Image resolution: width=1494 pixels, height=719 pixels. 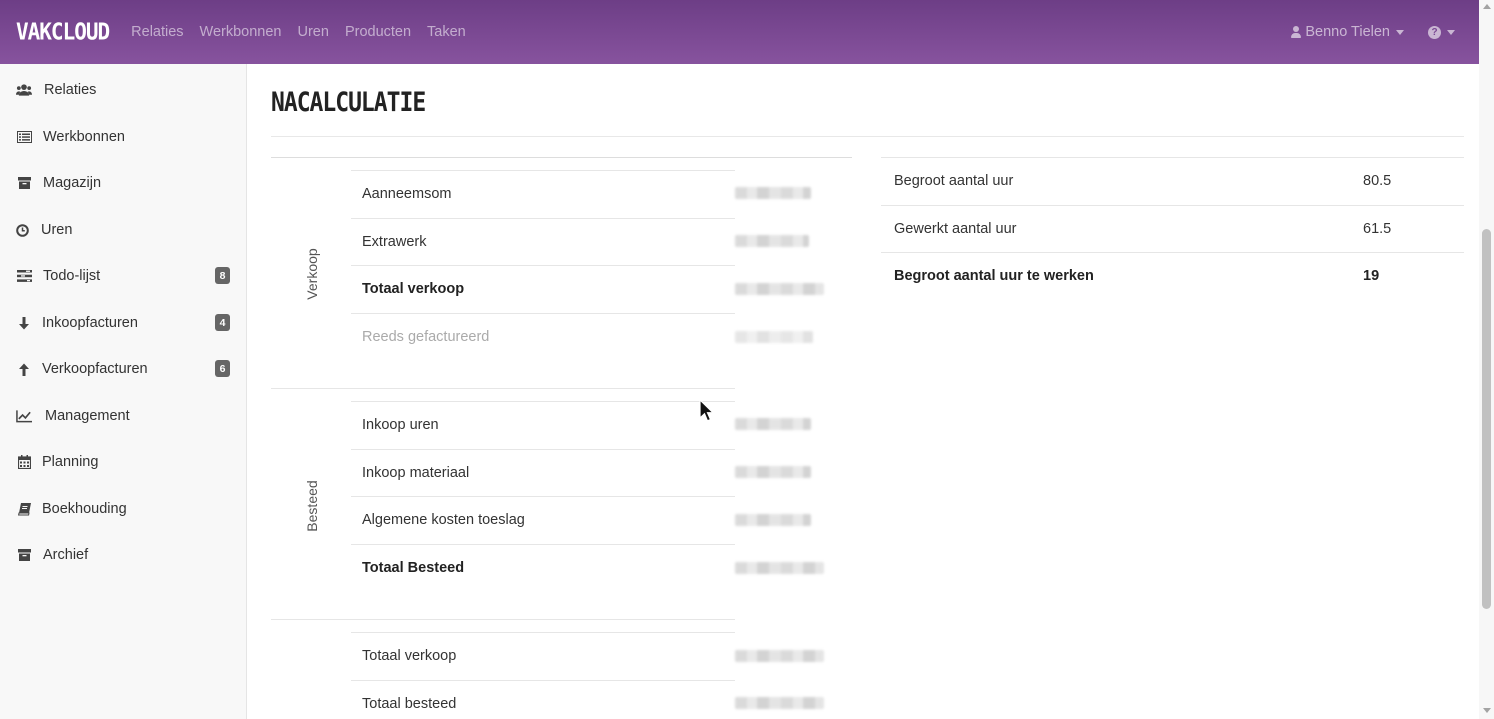 What do you see at coordinates (123, 90) in the screenshot?
I see `sidebar-item-relaties: Relaties` at bounding box center [123, 90].